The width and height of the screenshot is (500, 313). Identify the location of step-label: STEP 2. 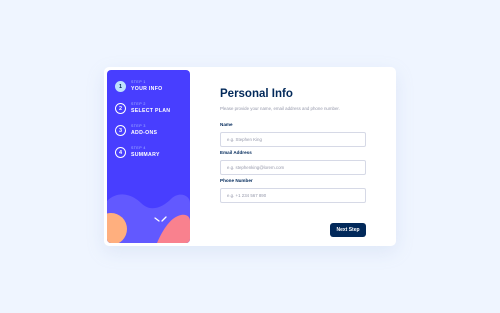
(138, 104).